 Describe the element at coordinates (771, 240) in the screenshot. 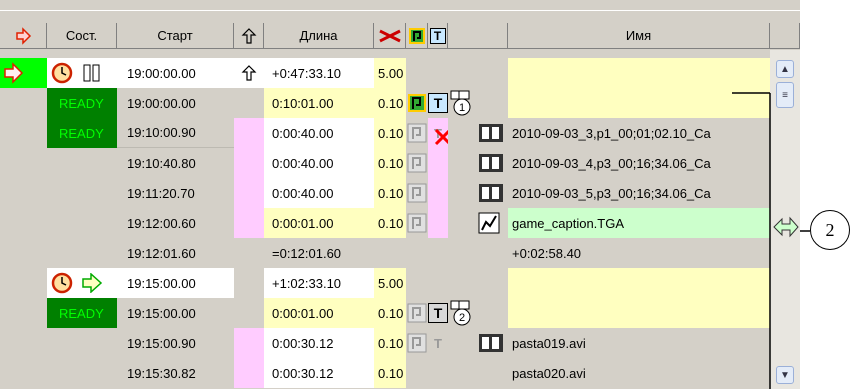

I see `annotation-lines` at that location.